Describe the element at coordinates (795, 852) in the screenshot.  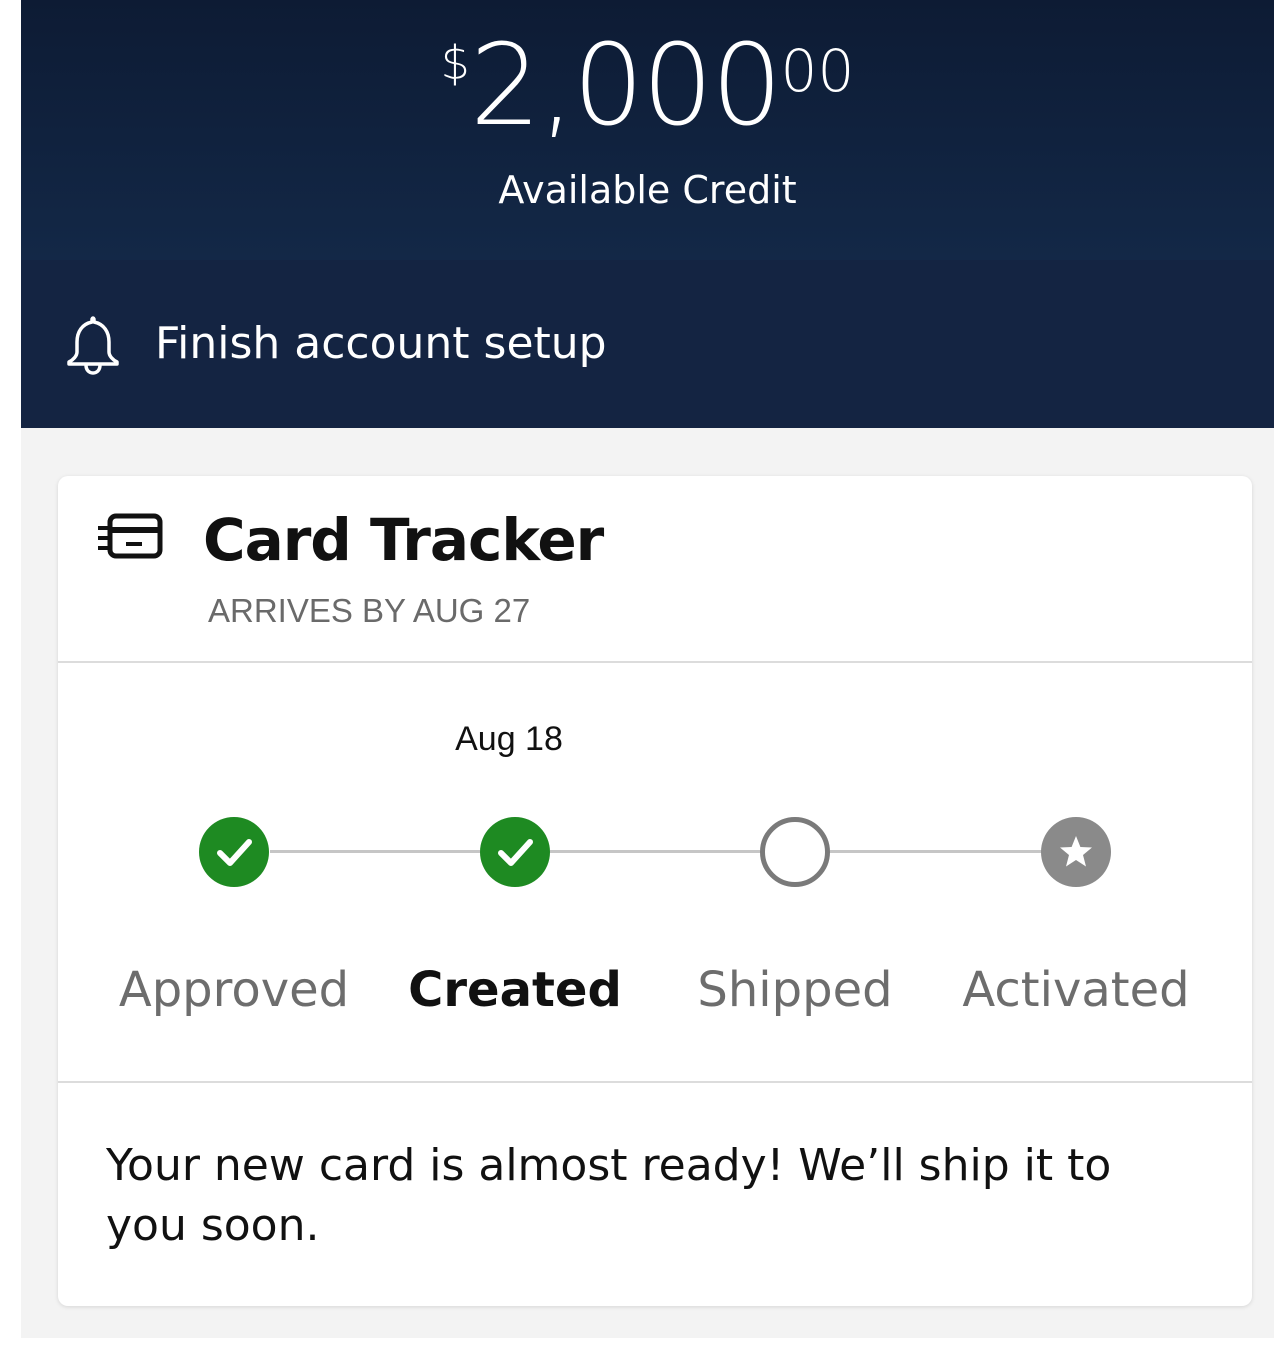
I see `step-shipped-empty-circle-icon` at that location.